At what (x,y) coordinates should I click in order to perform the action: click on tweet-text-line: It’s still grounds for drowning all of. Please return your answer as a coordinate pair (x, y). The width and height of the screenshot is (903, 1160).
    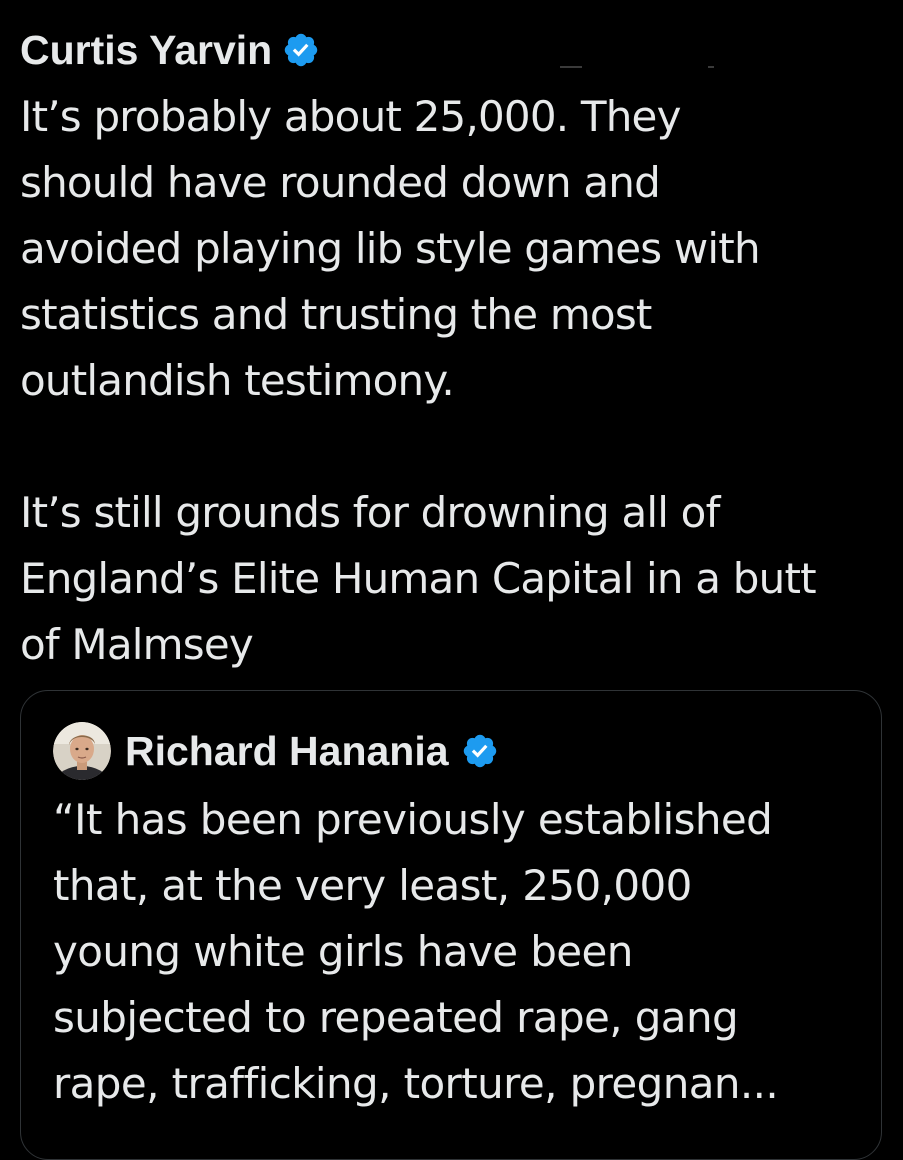
    Looking at the image, I should click on (370, 512).